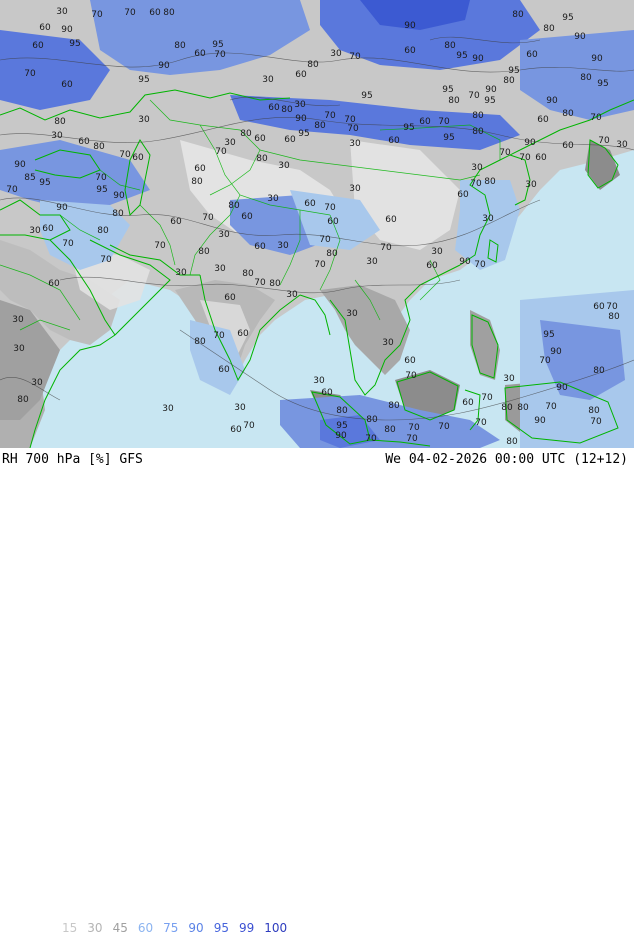 This screenshot has height=935, width=634. What do you see at coordinates (506, 459) in the screenshot?
I see `map-datetime: We 04-02-2026 00:00 UTC (12+12)` at bounding box center [506, 459].